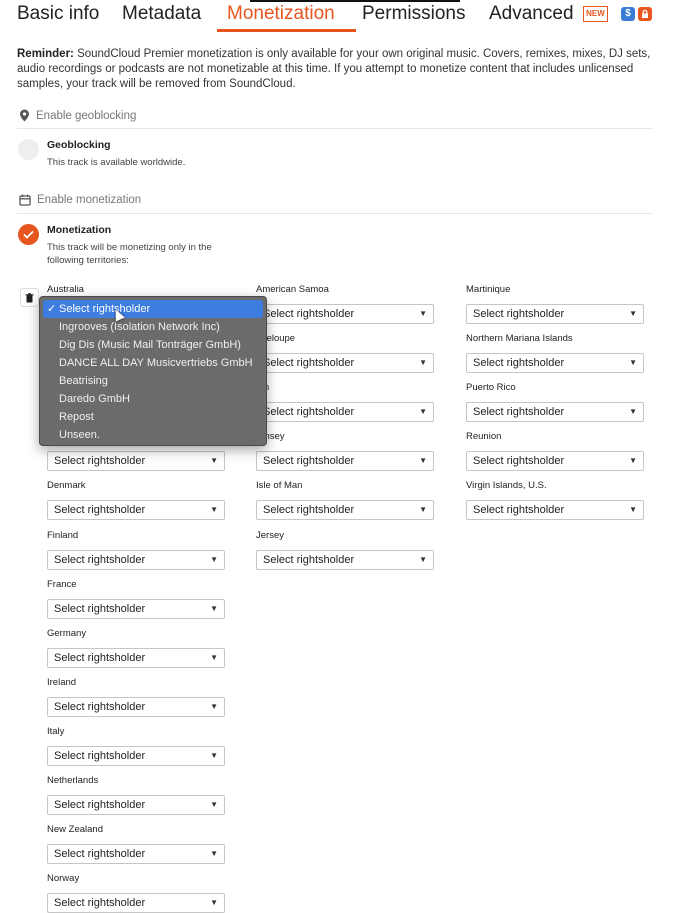  I want to click on territory-item: Ireland Select rightsholder ▼, so click(136, 697).